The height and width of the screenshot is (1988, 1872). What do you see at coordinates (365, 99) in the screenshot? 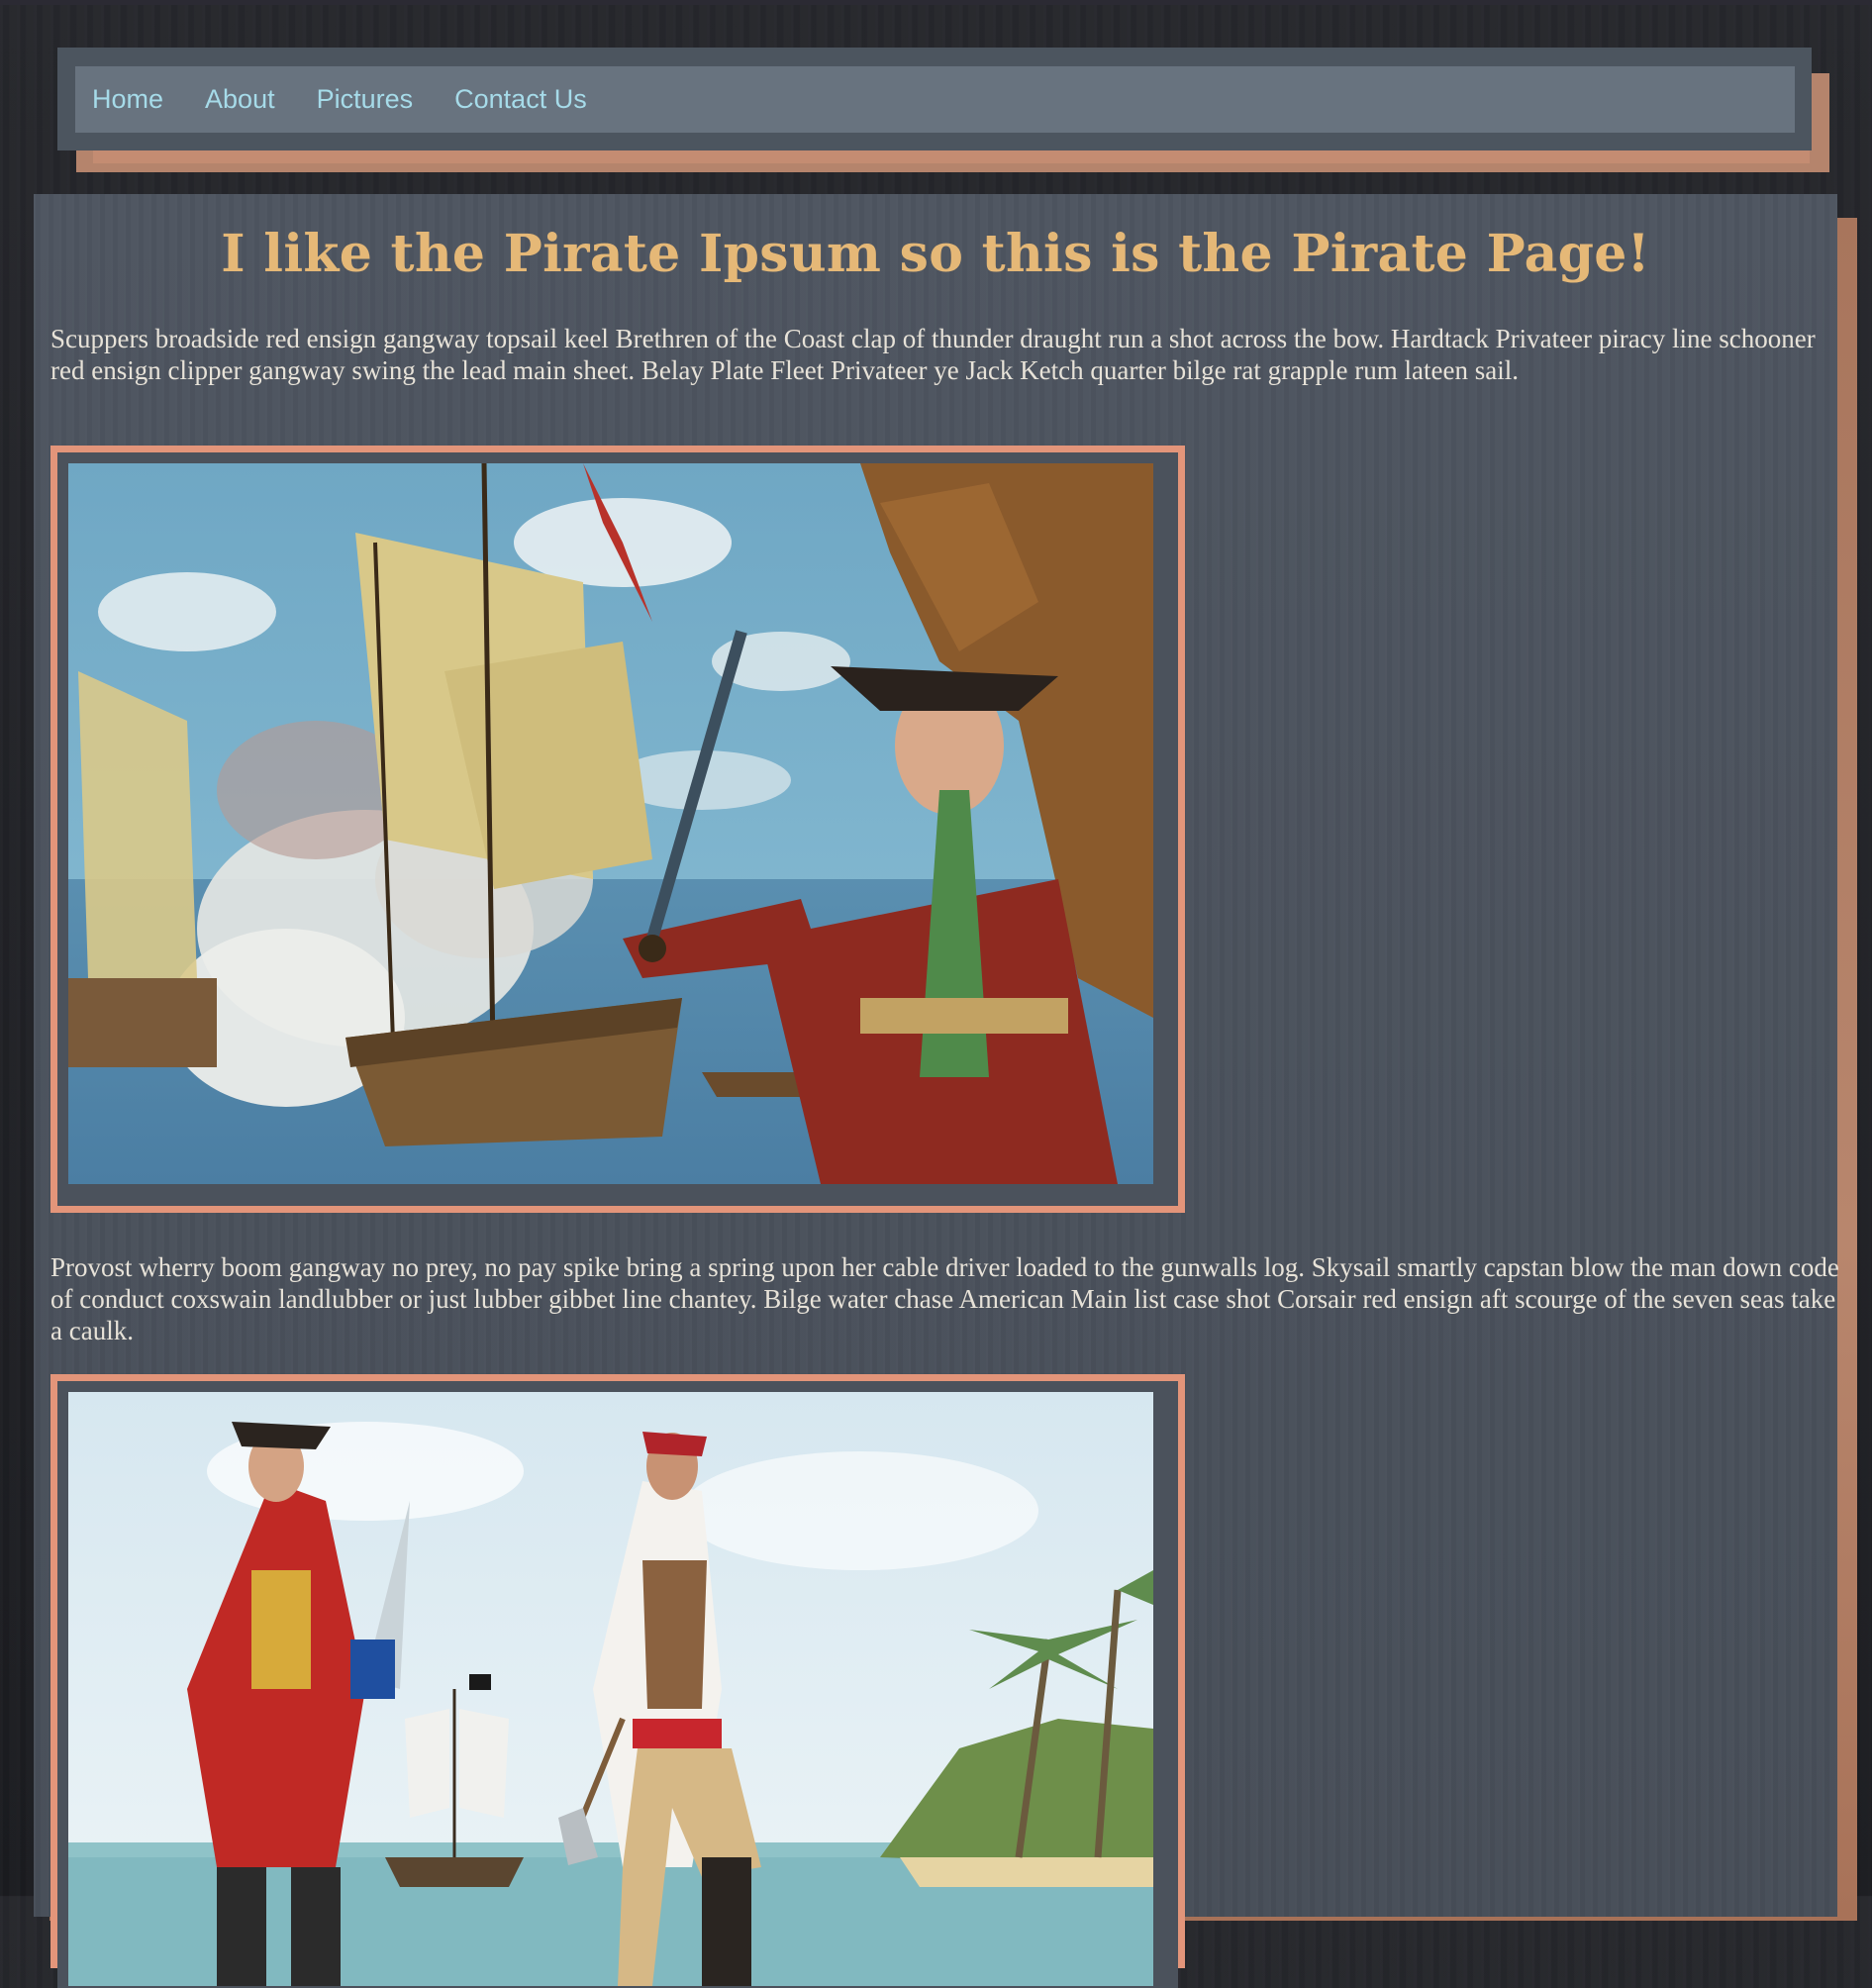
I see `nav-link-pictures: Pictures` at bounding box center [365, 99].